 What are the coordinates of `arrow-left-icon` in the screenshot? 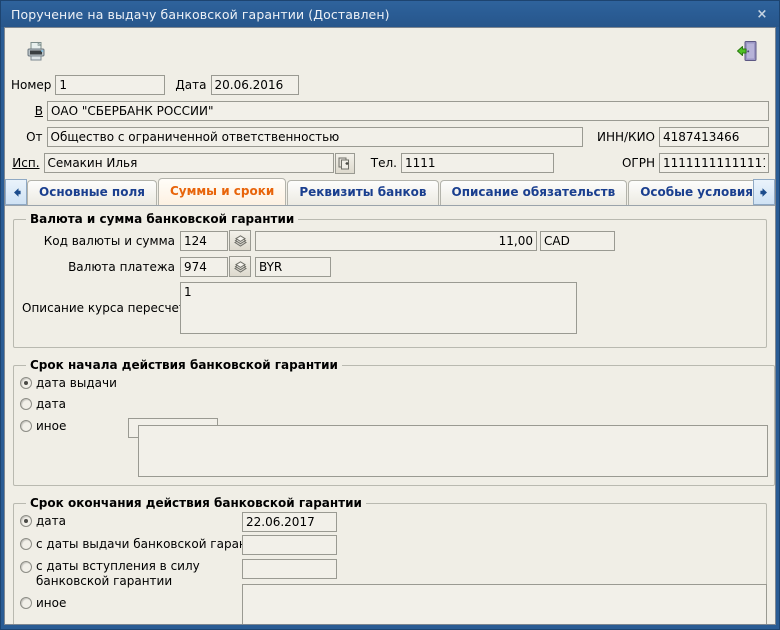 It's located at (17, 192).